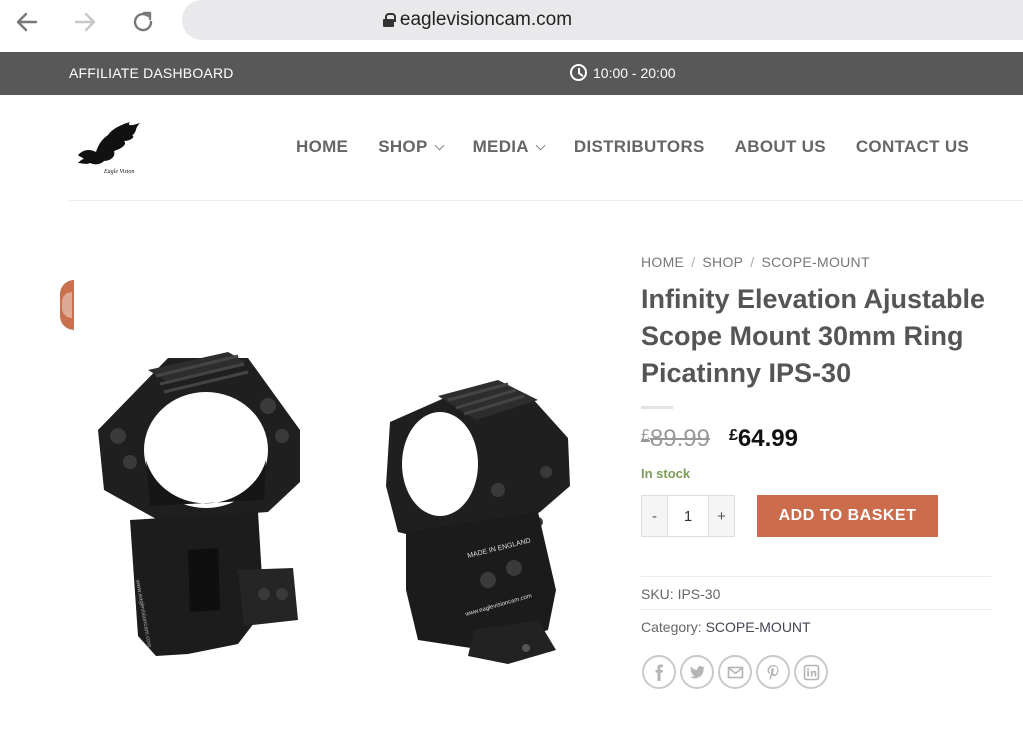  What do you see at coordinates (199, 504) in the screenshot?
I see `left-mount-illustration: www.eaglevisioncam.com` at bounding box center [199, 504].